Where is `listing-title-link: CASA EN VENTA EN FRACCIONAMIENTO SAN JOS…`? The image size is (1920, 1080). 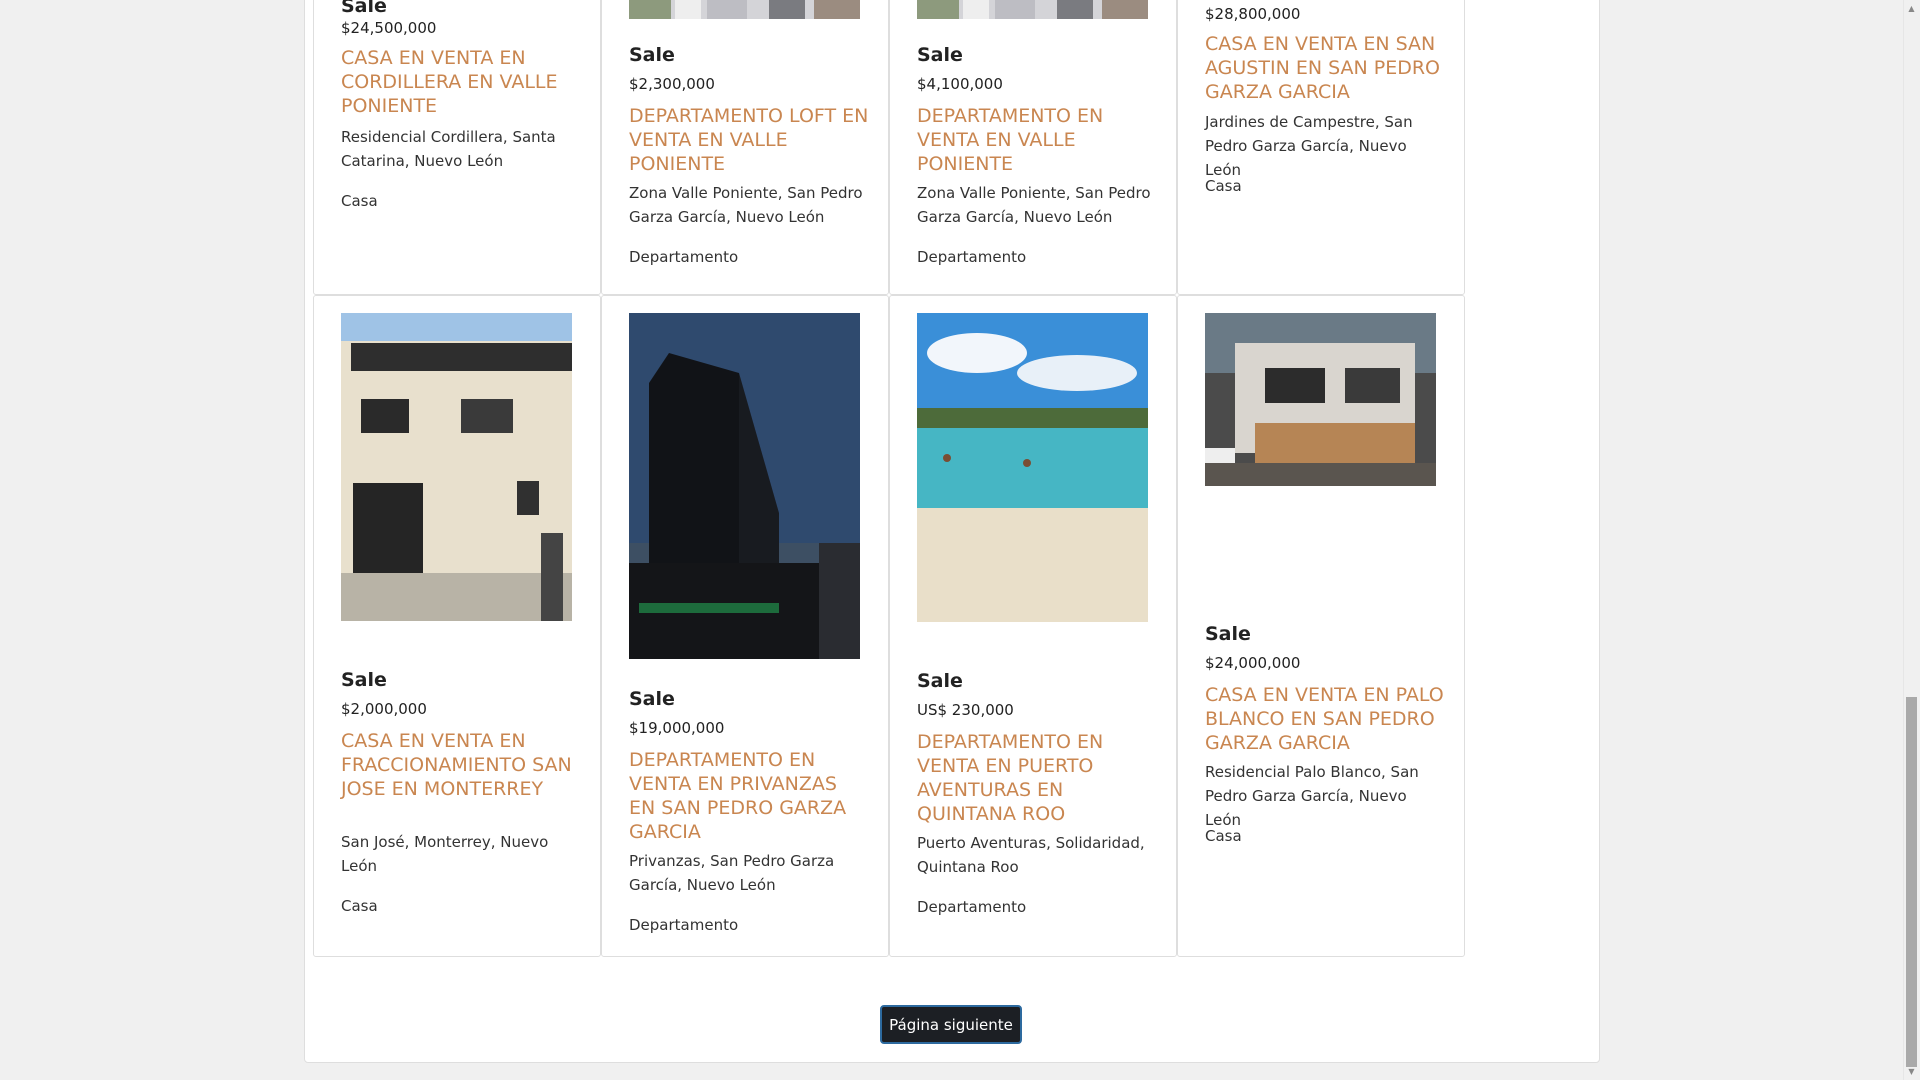 listing-title-link: CASA EN VENTA EN FRACCIONAMIENTO SAN JOS… is located at coordinates (461, 765).